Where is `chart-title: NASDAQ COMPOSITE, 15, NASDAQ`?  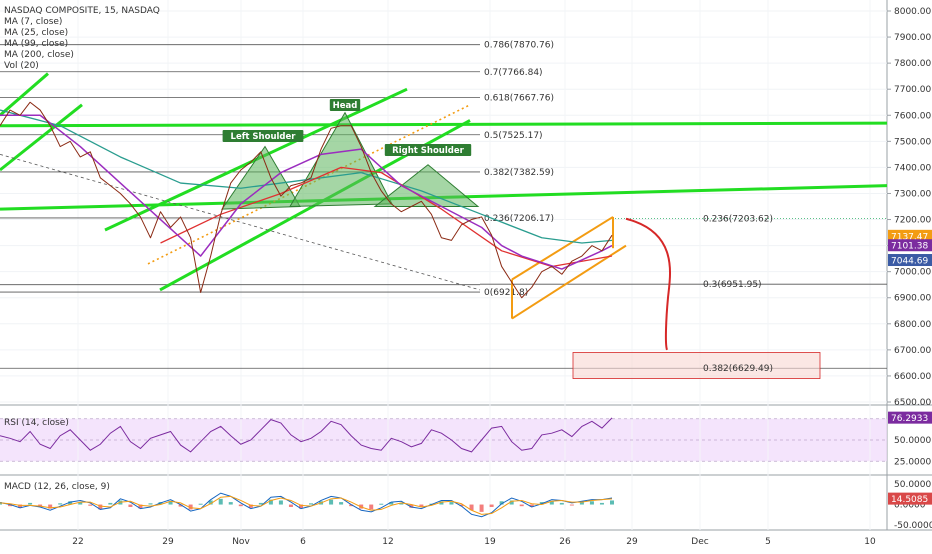
chart-title: NASDAQ COMPOSITE, 15, NASDAQ is located at coordinates (82, 11).